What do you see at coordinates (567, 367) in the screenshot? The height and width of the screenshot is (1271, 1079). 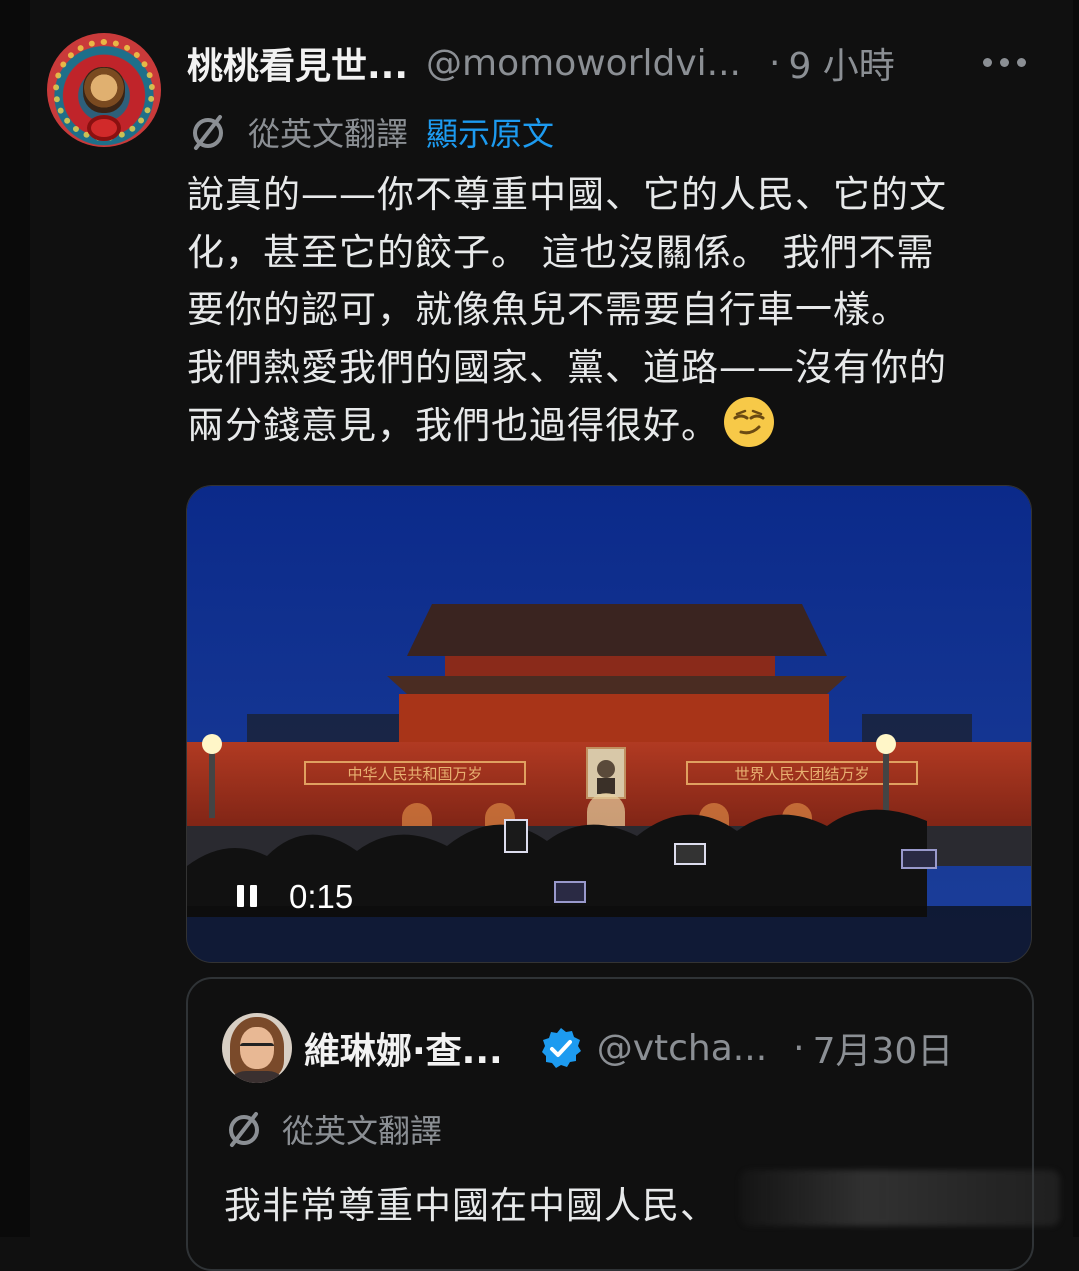 I see `post-text-line: 我們熱愛我們的國家、黨、道路——沒有你的` at bounding box center [567, 367].